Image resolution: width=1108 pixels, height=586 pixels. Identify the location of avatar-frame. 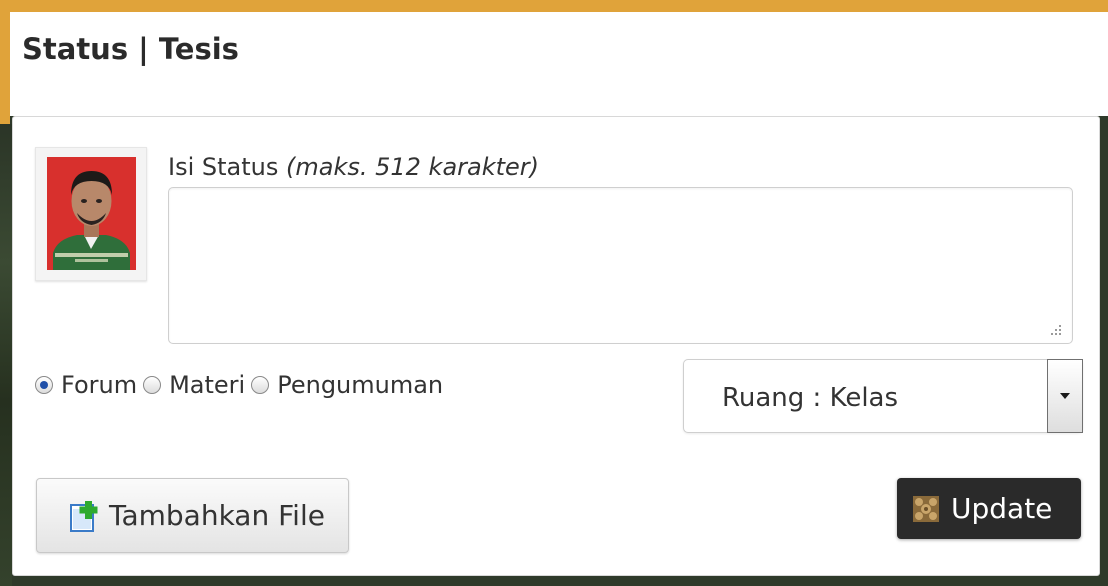
(91, 214).